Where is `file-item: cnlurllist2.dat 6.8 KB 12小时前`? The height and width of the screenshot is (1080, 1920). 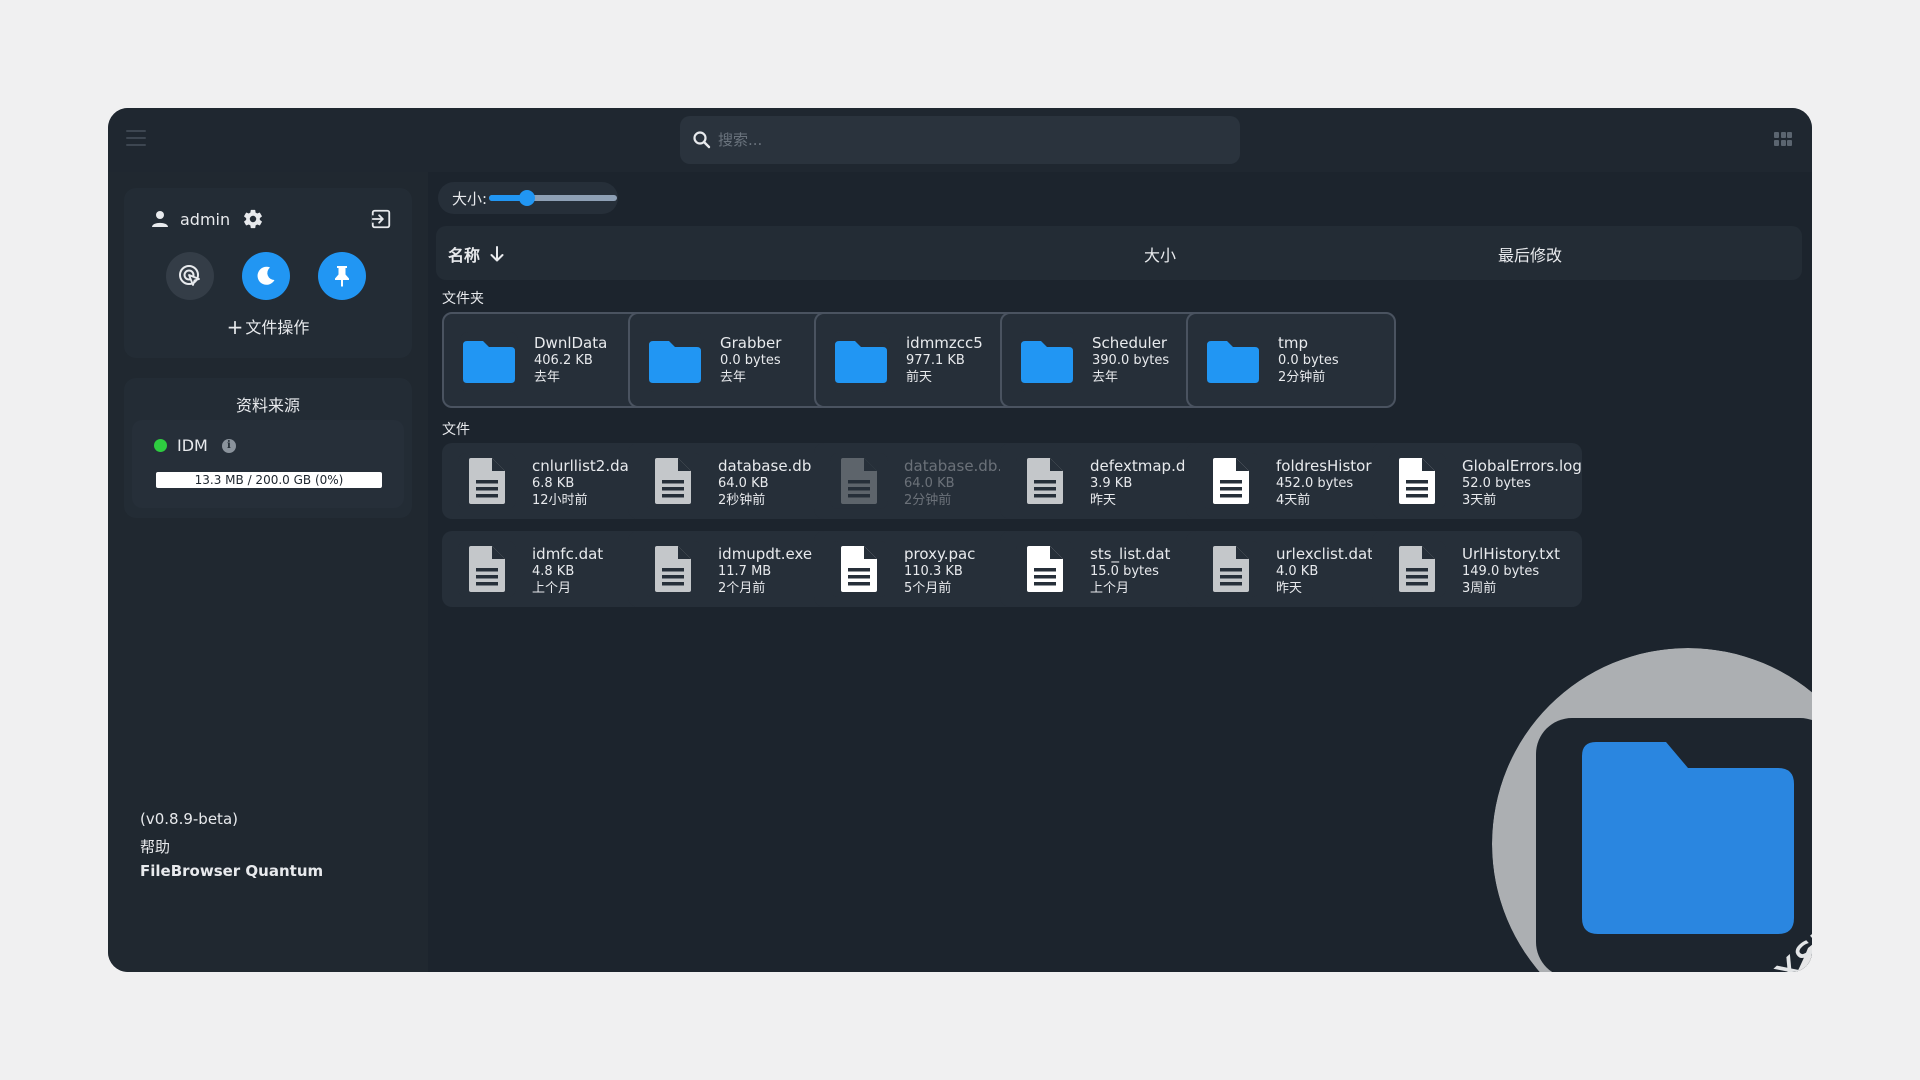 file-item: cnlurllist2.dat 6.8 KB 12小时前 is located at coordinates (547, 481).